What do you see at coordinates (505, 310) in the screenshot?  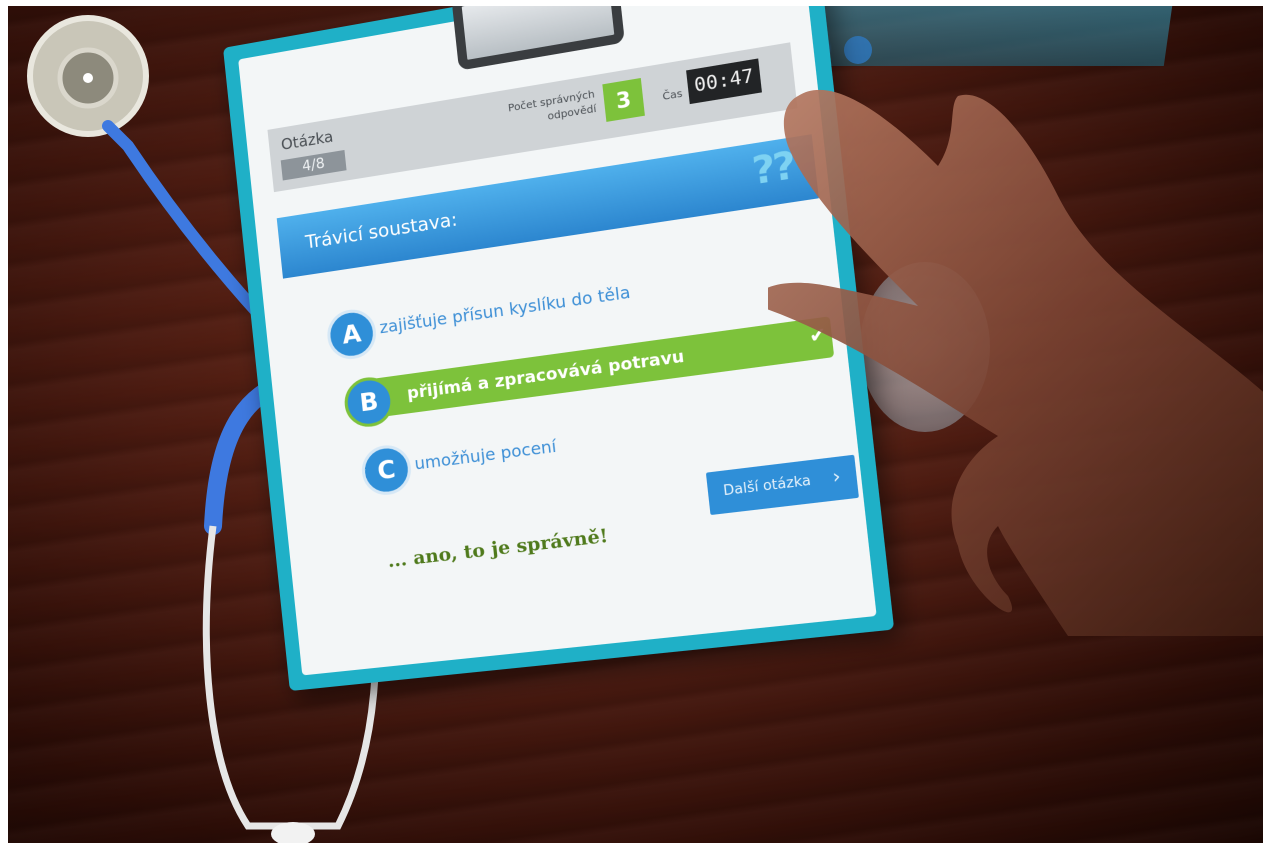 I see `answer-text: zajišťuje přísun kyslíku do těla` at bounding box center [505, 310].